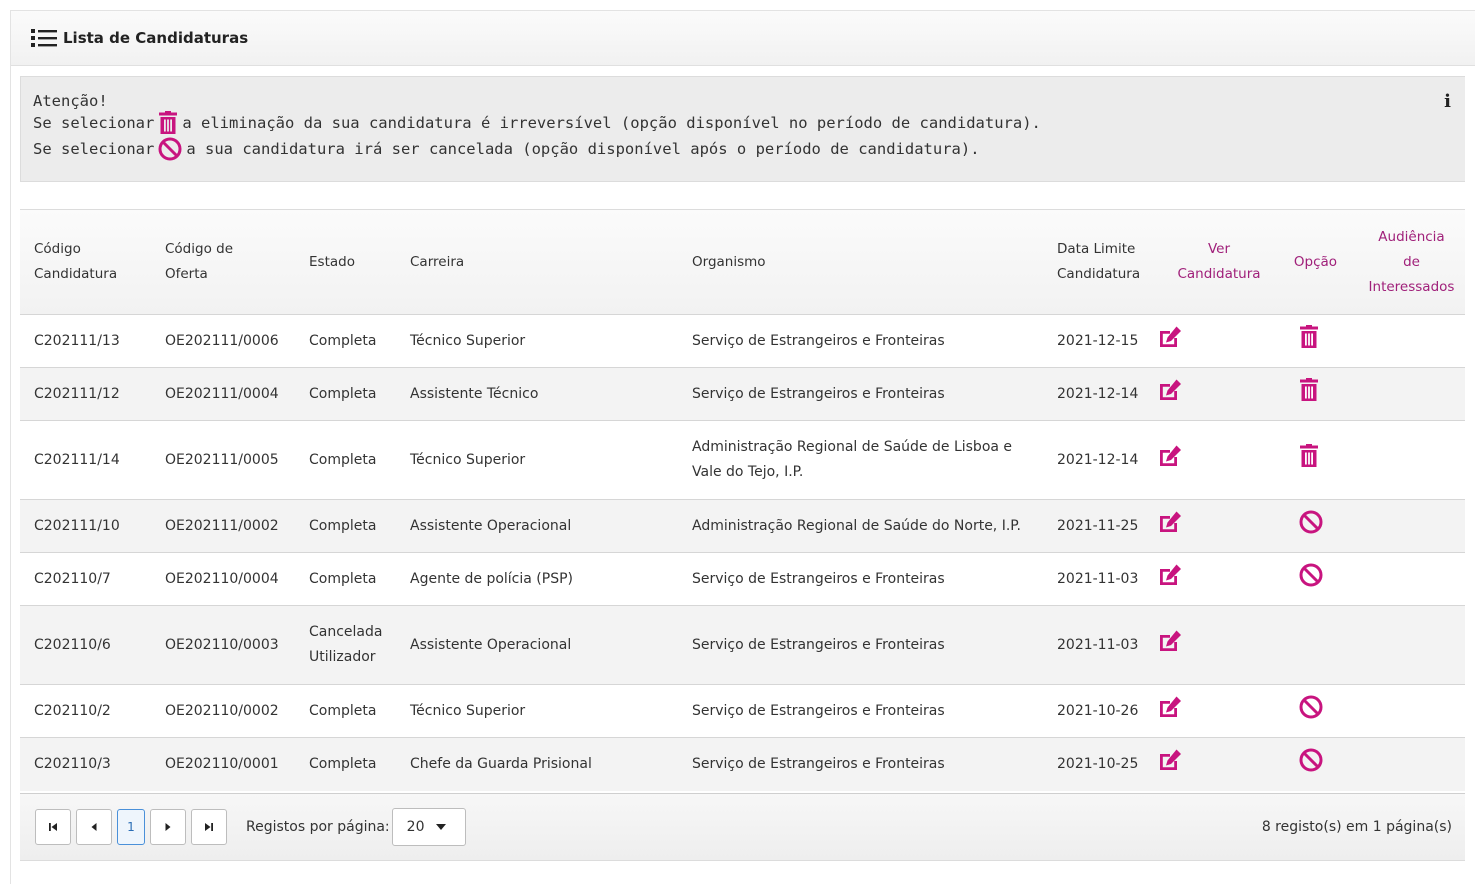 The image size is (1475, 884). What do you see at coordinates (77, 525) in the screenshot?
I see `cell-codigo: C202111/10` at bounding box center [77, 525].